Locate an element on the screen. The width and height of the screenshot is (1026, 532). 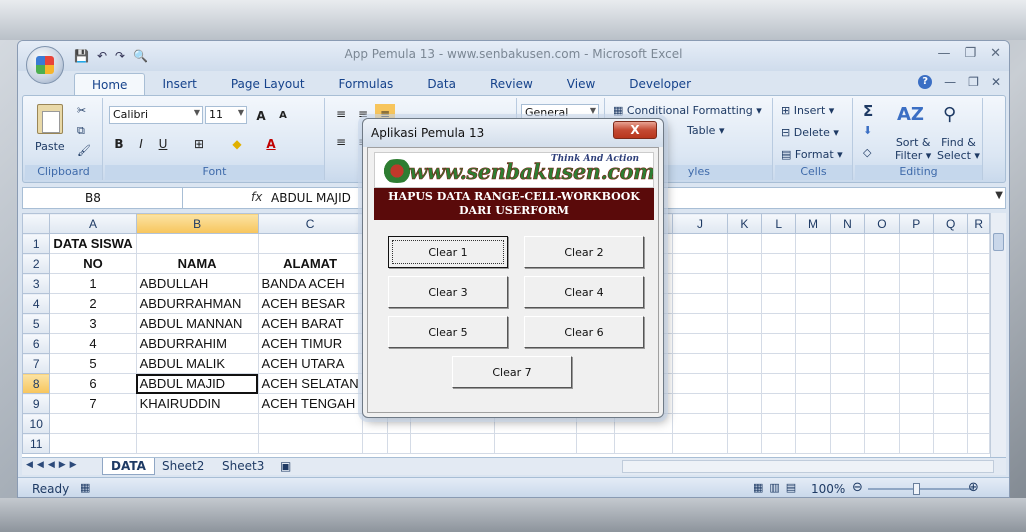
column-header-j: J is located at coordinates (700, 223).